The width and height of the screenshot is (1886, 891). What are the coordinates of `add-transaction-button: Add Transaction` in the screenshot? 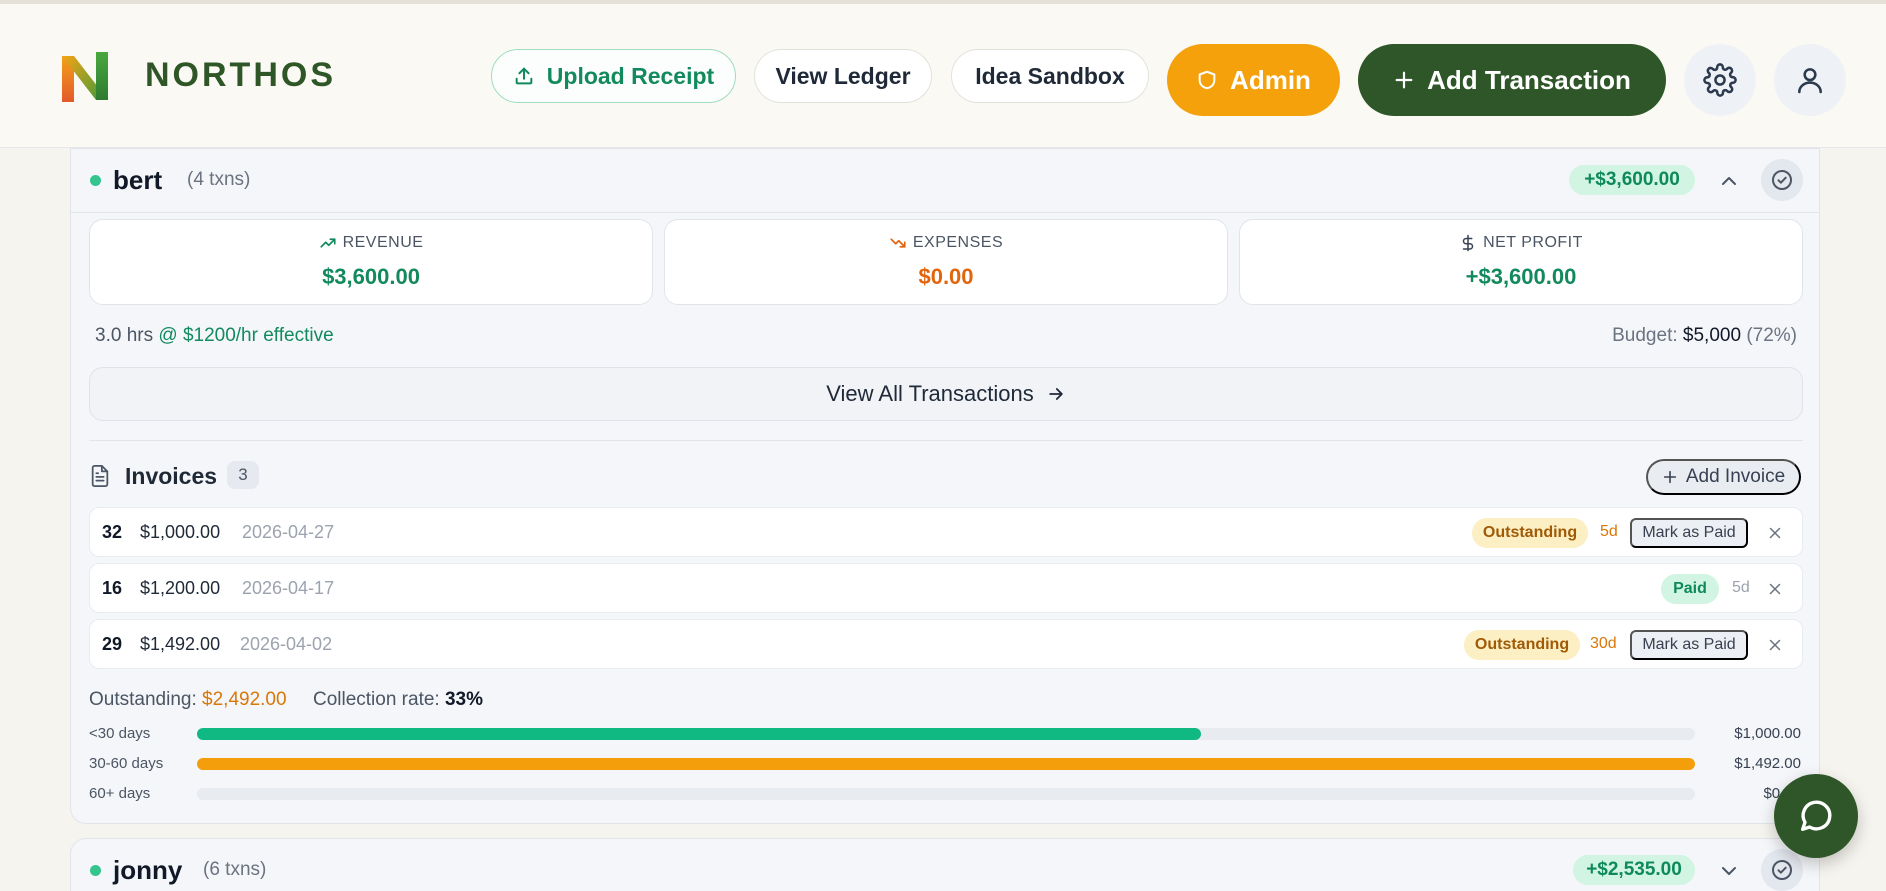 It's located at (1512, 80).